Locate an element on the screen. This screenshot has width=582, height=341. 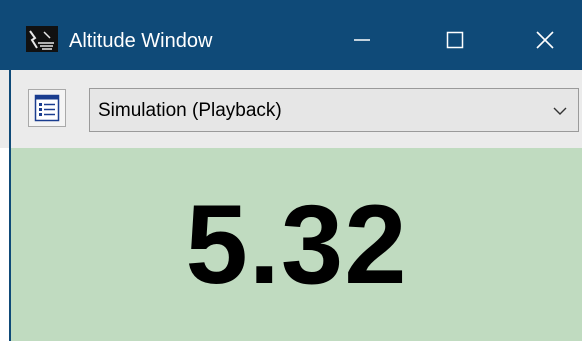
minimize-button is located at coordinates (362, 40).